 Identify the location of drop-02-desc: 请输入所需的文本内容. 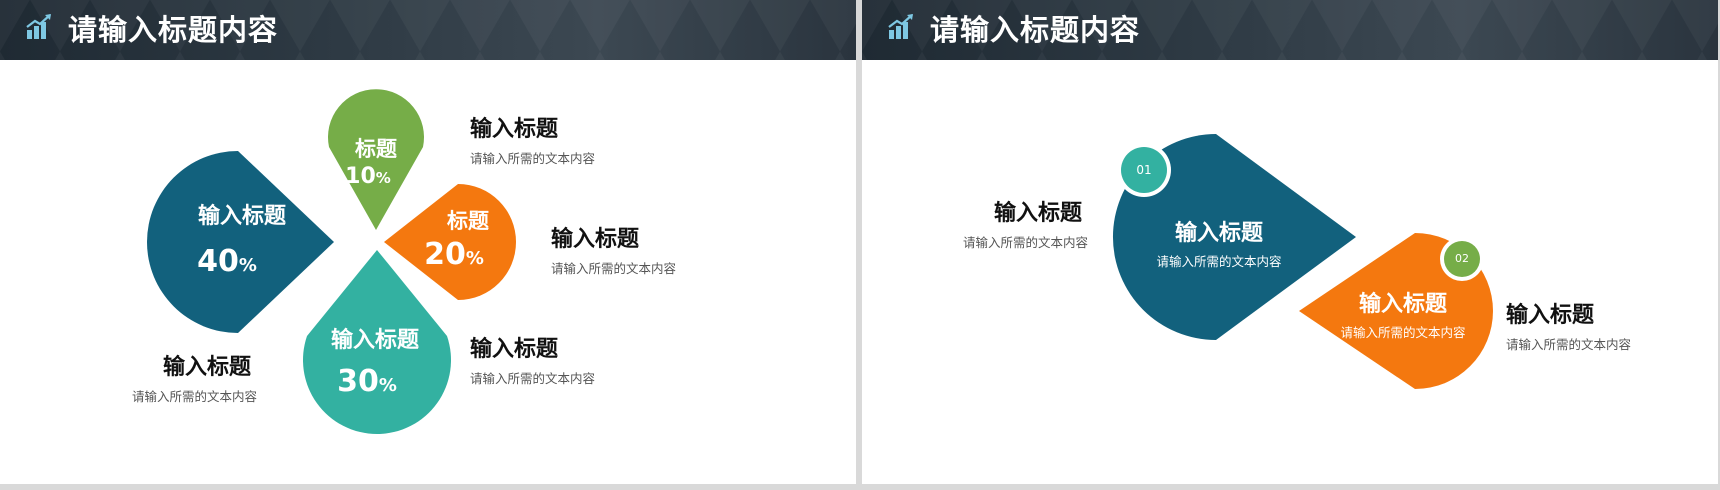
(1403, 332).